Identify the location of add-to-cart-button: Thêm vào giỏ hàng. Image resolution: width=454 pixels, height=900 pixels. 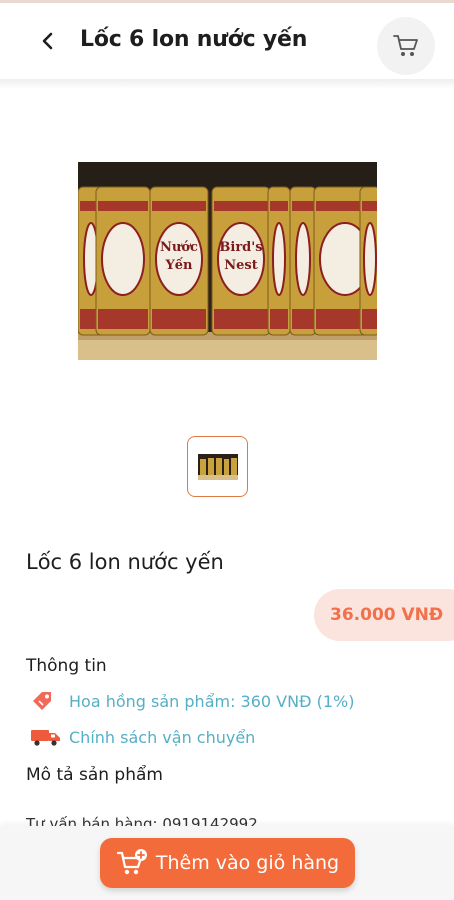
(227, 863).